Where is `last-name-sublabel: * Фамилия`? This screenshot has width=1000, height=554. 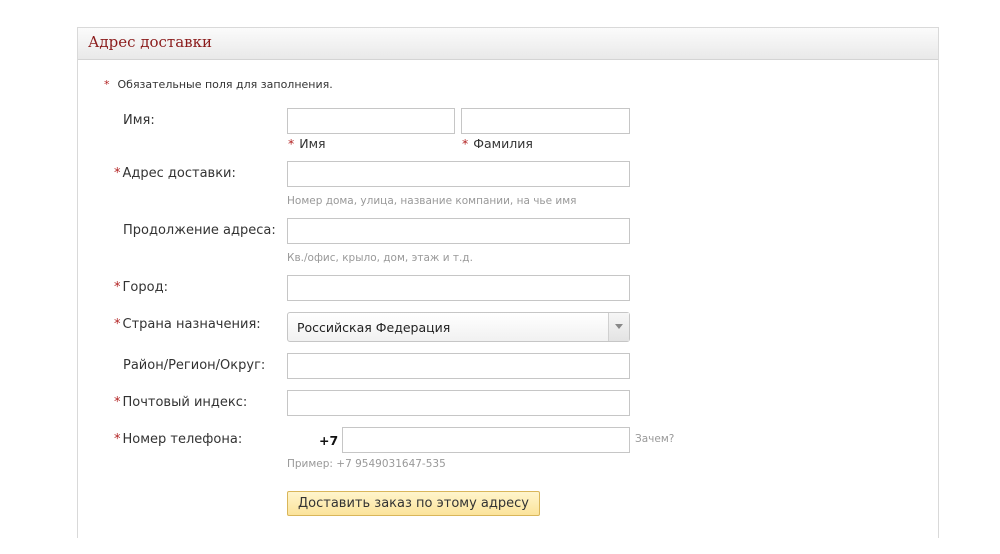
last-name-sublabel: * Фамилия is located at coordinates (497, 143).